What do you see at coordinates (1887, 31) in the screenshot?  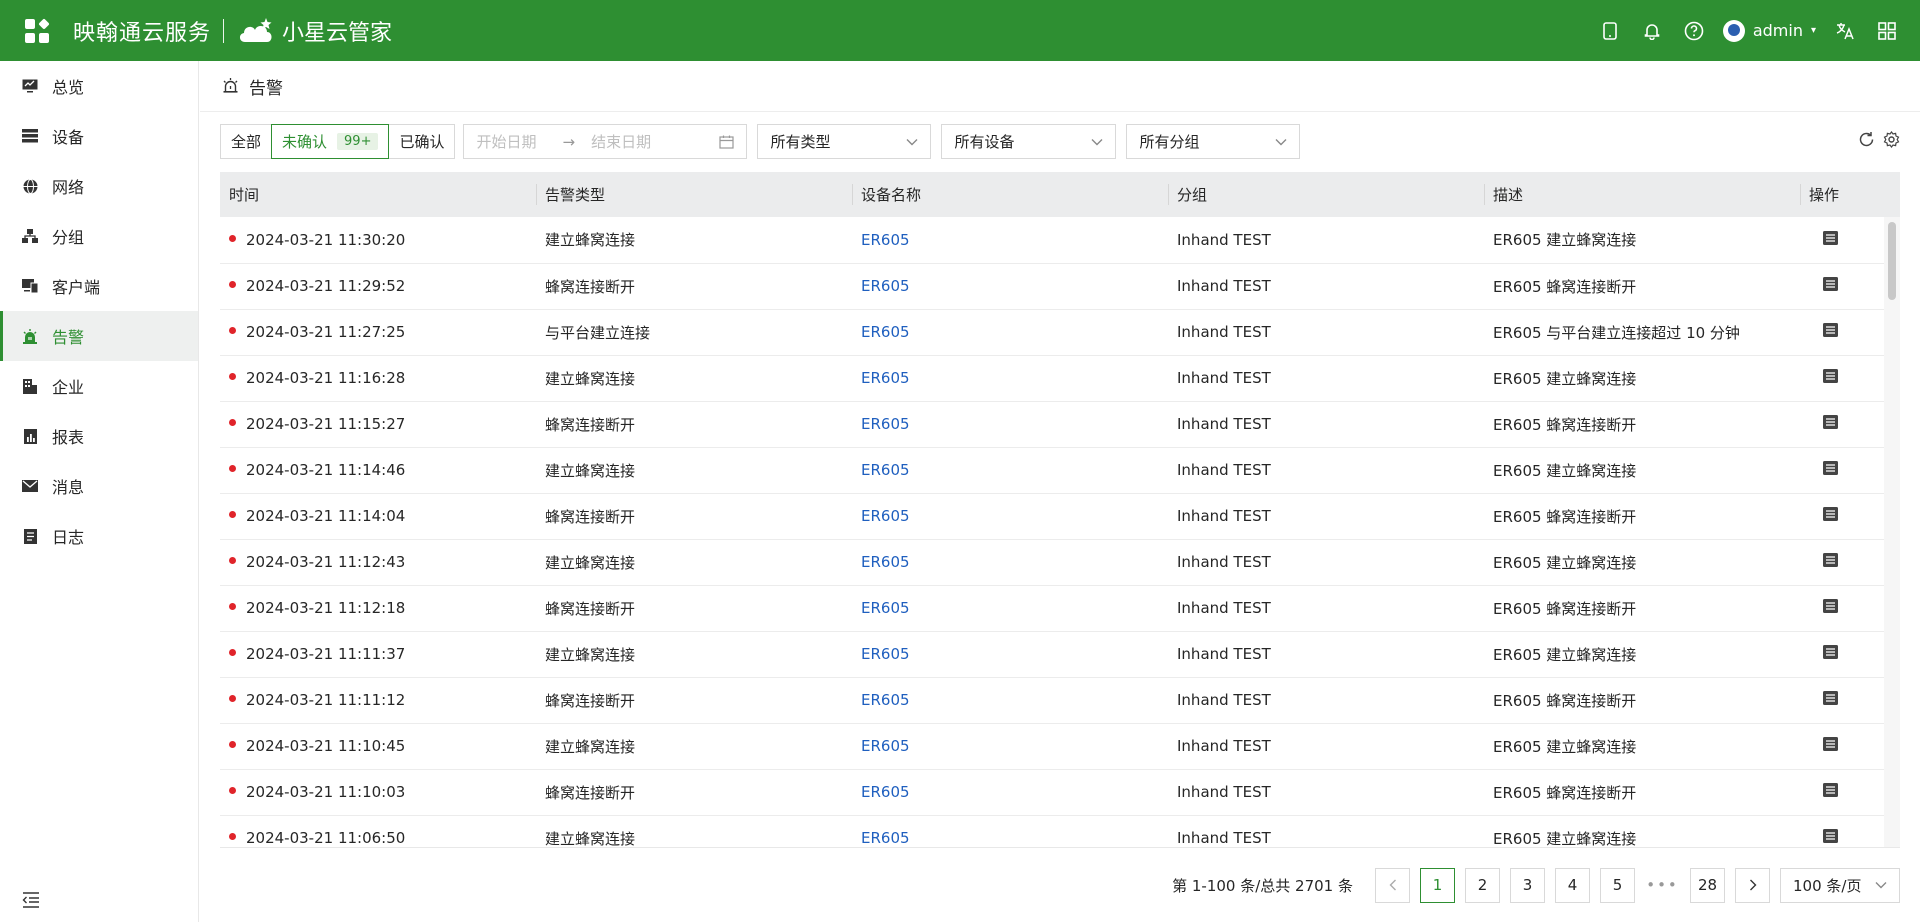 I see `grid-icon` at bounding box center [1887, 31].